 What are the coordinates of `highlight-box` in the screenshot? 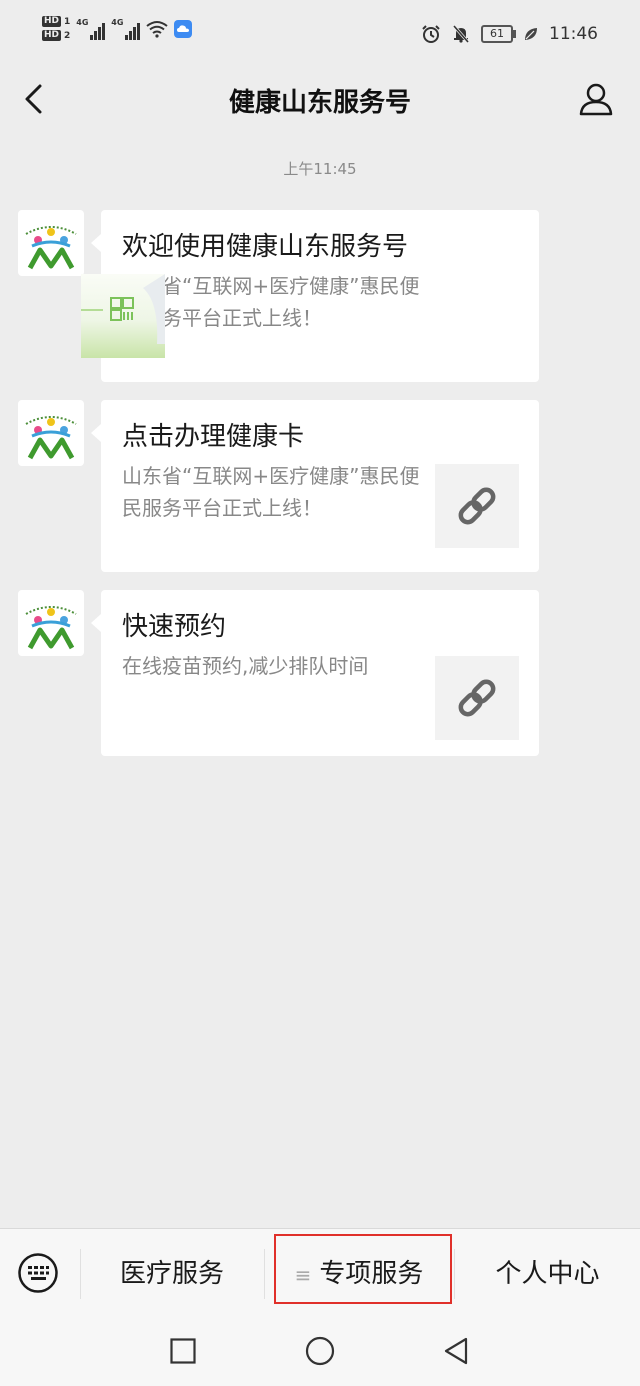 It's located at (363, 1269).